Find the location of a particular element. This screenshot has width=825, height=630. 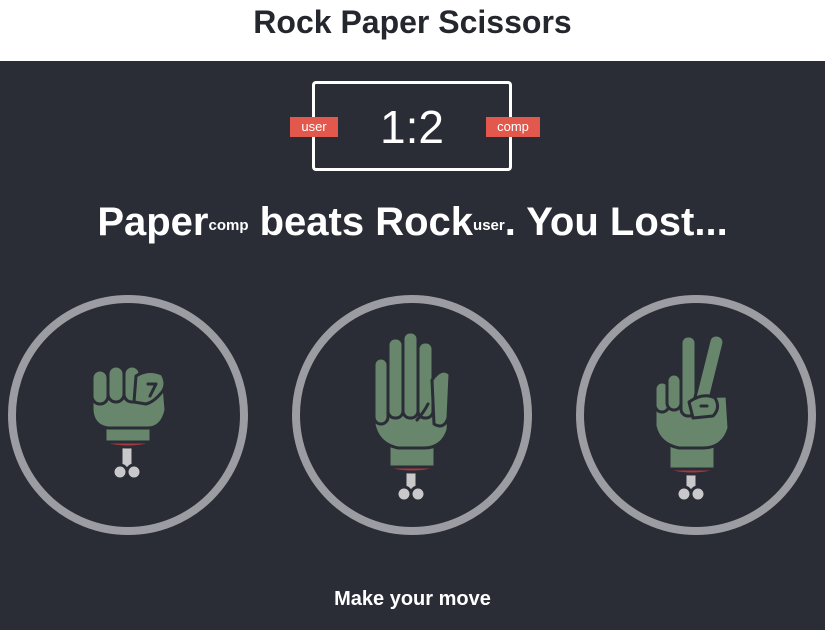

rock-choice-button is located at coordinates (128, 415).